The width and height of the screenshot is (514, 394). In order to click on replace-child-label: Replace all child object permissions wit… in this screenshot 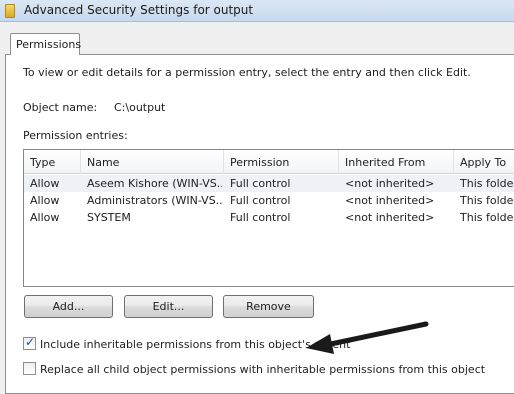, I will do `click(262, 369)`.